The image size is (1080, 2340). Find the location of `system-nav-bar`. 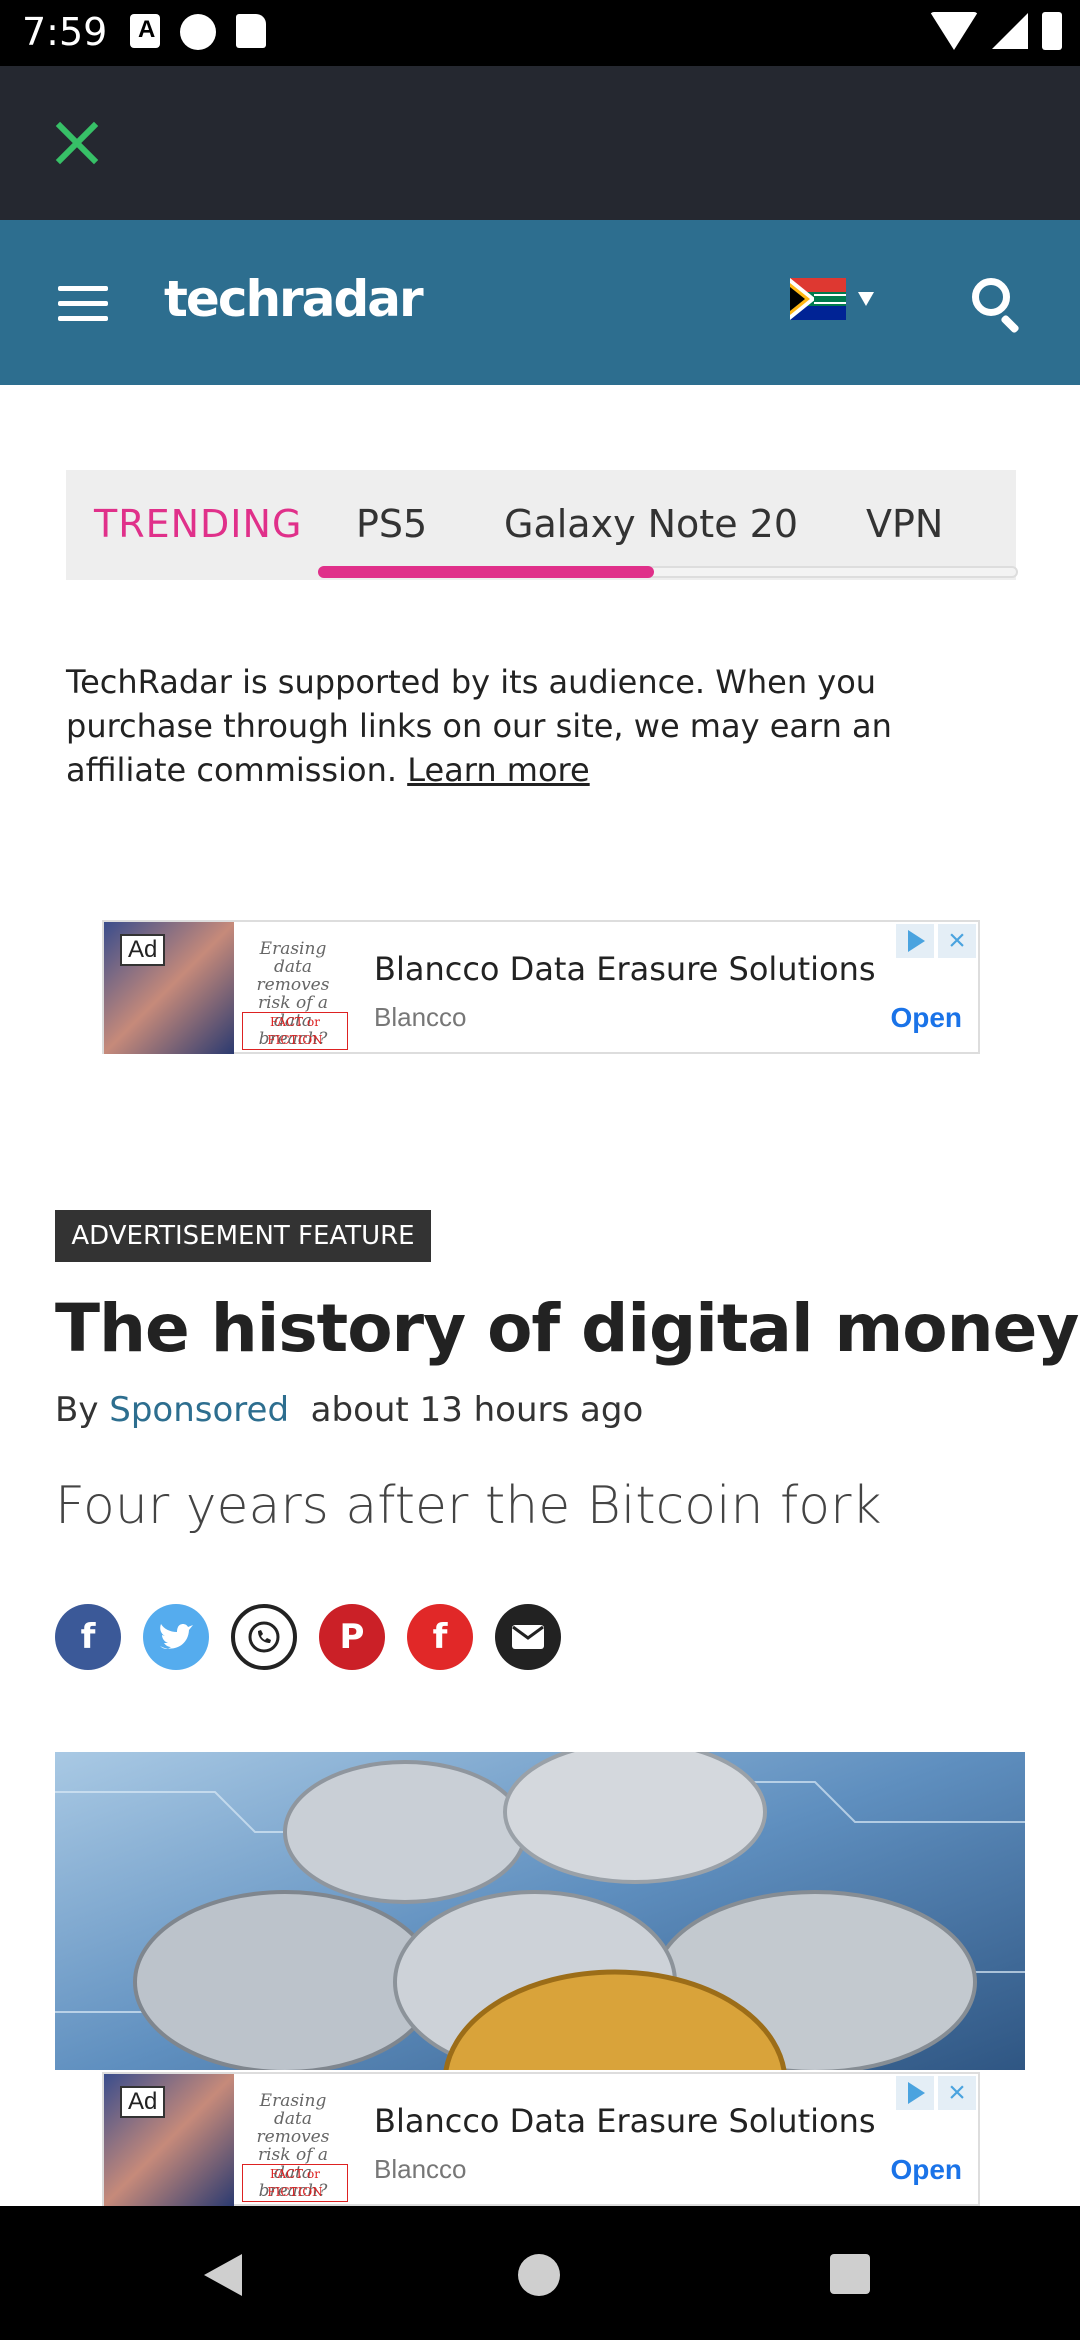

system-nav-bar is located at coordinates (540, 2273).